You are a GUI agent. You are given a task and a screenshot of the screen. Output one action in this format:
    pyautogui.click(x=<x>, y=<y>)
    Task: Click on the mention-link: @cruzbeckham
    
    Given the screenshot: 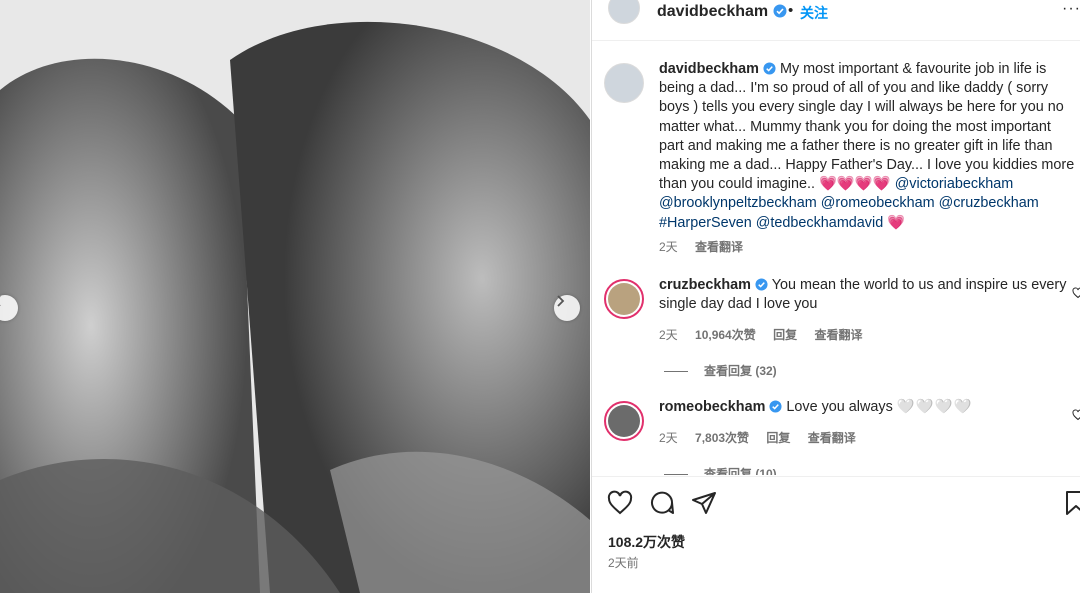 What is the action you would take?
    pyautogui.click(x=989, y=203)
    